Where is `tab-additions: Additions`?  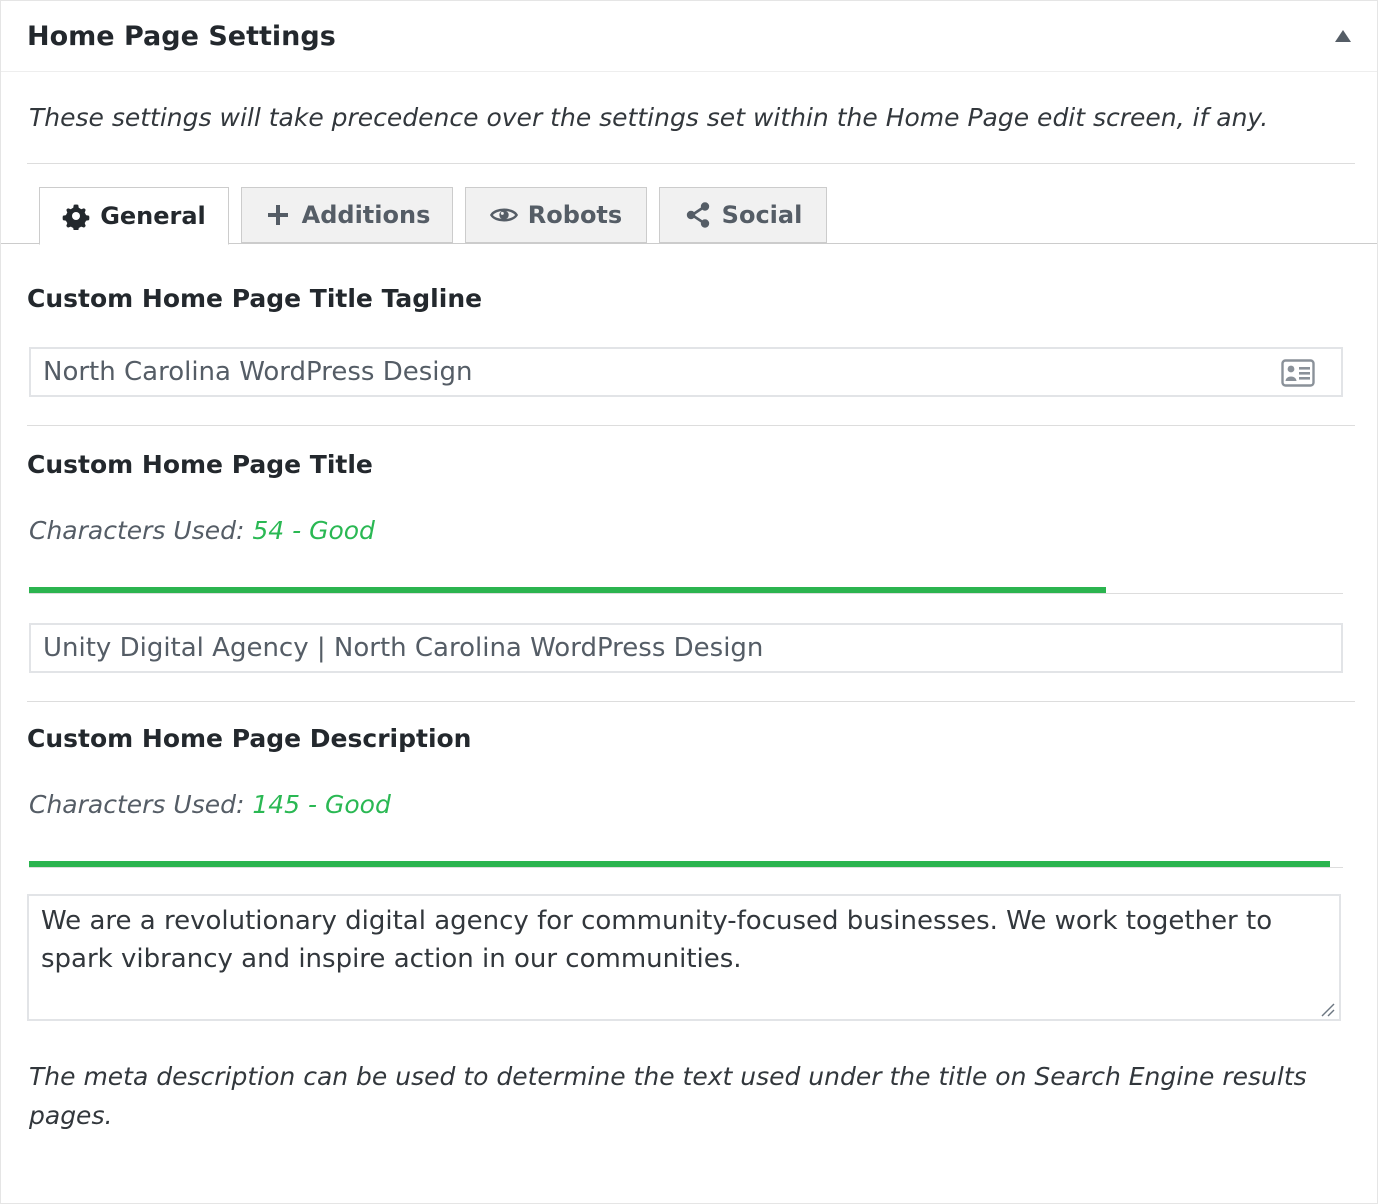 tab-additions: Additions is located at coordinates (347, 215).